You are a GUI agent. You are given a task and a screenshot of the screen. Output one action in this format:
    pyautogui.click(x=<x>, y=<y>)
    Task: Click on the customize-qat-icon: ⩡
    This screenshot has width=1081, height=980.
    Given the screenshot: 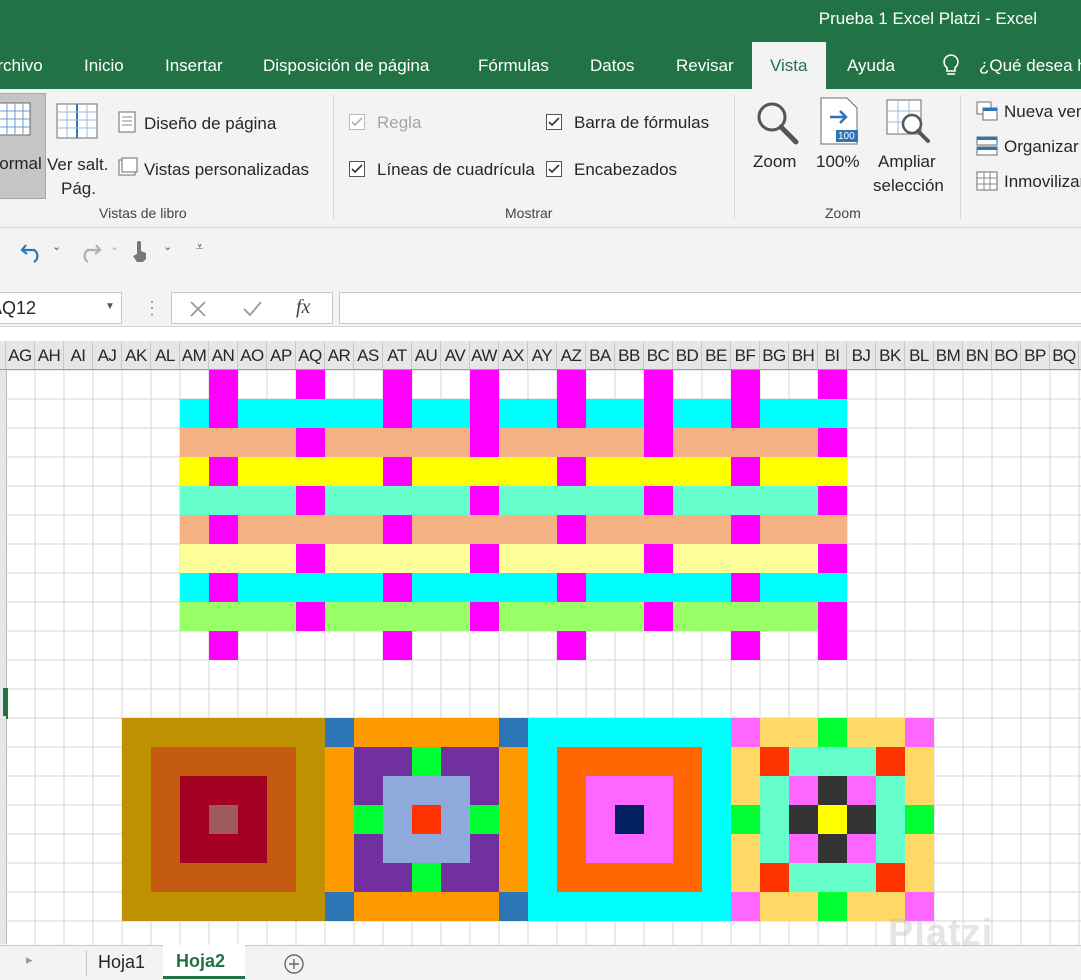 What is the action you would take?
    pyautogui.click(x=199, y=247)
    